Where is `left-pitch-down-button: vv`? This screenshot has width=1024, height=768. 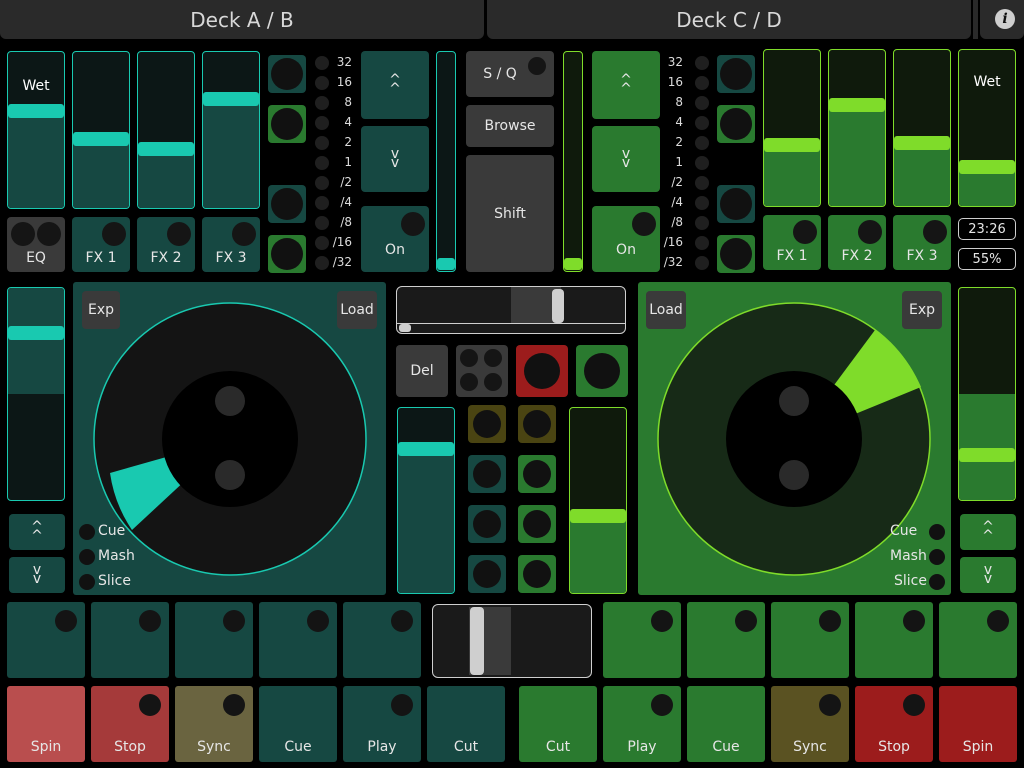
left-pitch-down-button: vv is located at coordinates (37, 575).